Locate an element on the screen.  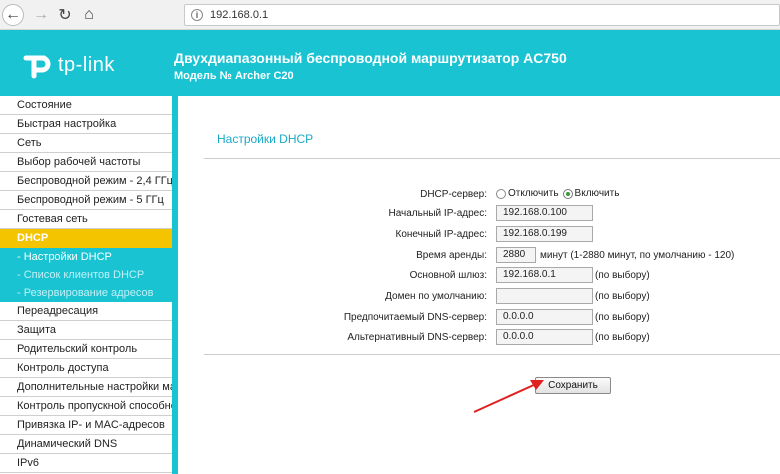
sidebar-item-security: Защита is located at coordinates (86, 330).